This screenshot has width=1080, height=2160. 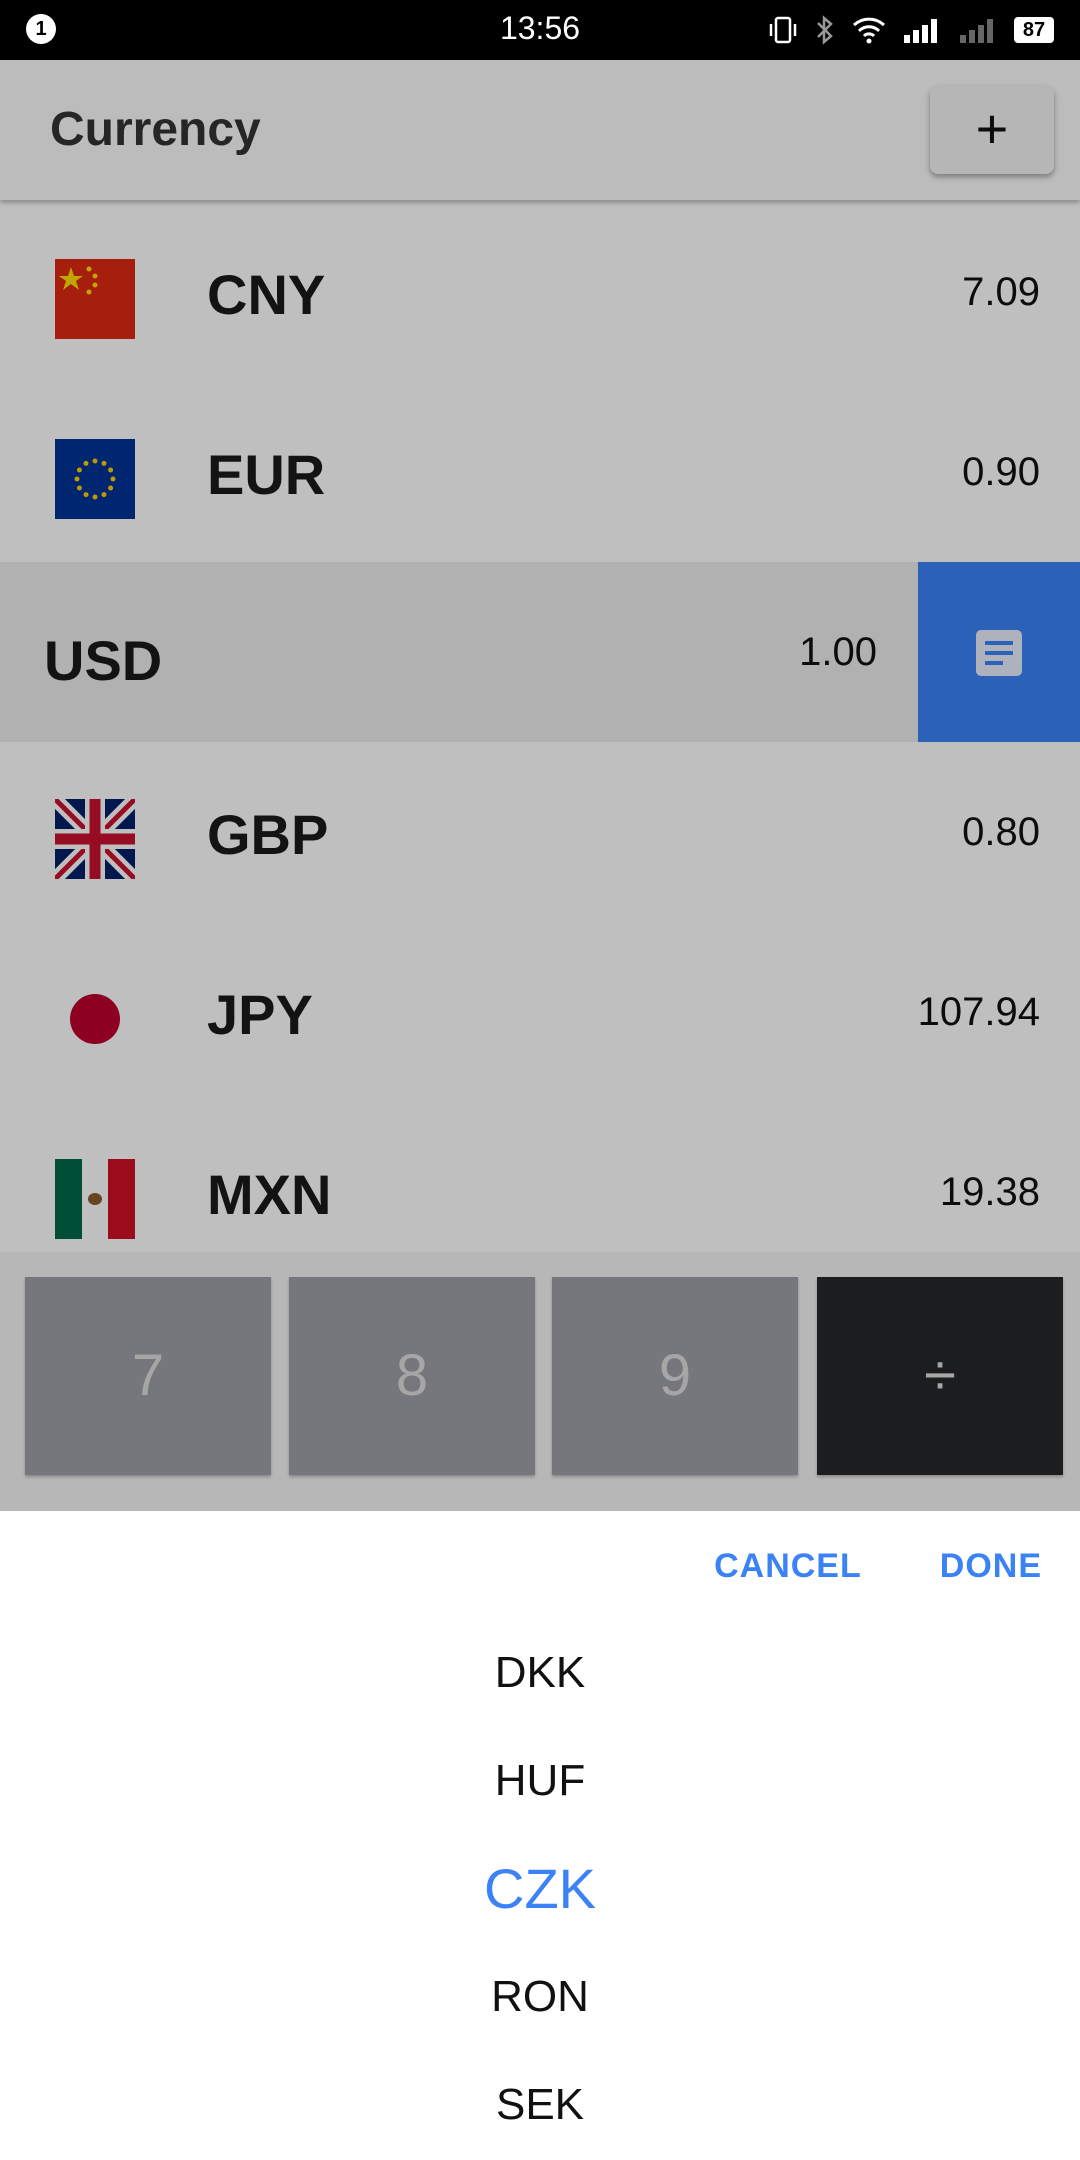 I want to click on status-bar: 1 13:56 87, so click(x=540, y=30).